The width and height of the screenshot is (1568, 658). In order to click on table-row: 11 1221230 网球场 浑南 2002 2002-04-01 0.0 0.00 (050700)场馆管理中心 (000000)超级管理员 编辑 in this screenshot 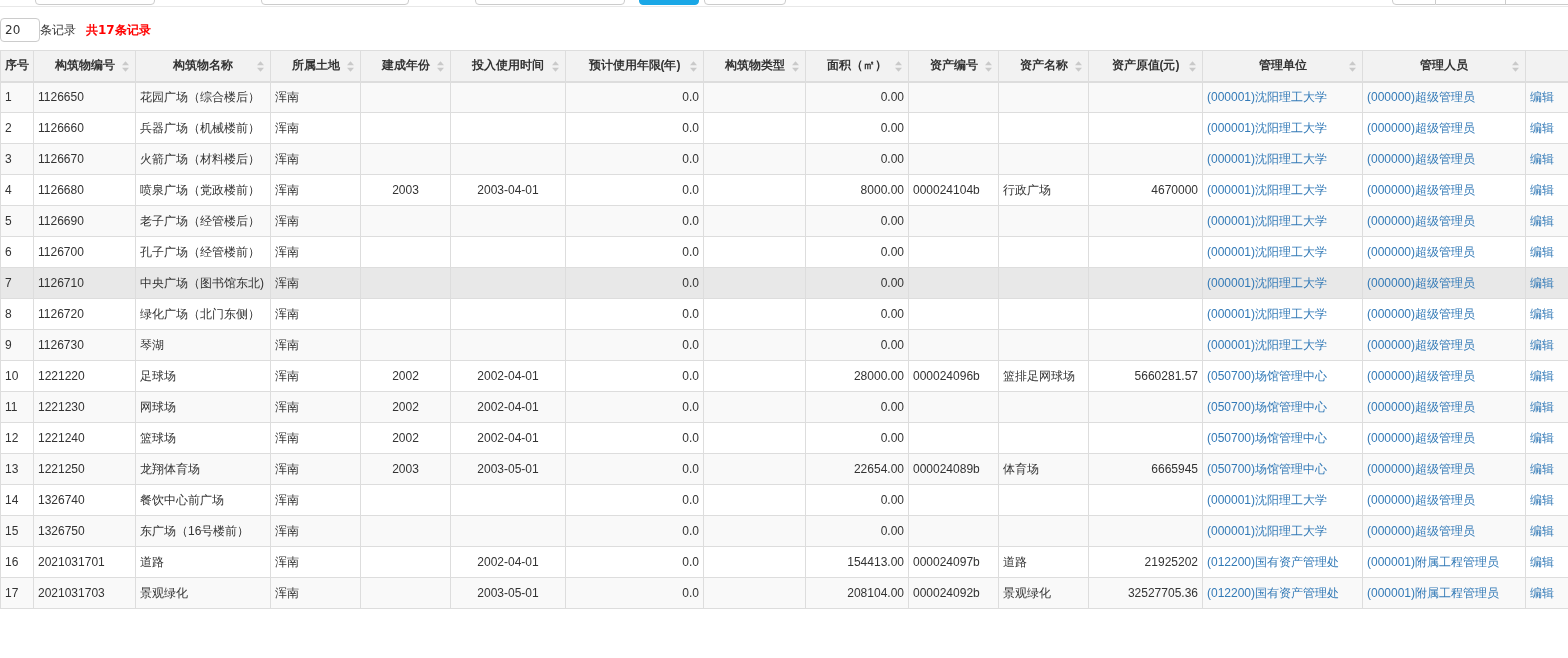, I will do `click(784, 407)`.